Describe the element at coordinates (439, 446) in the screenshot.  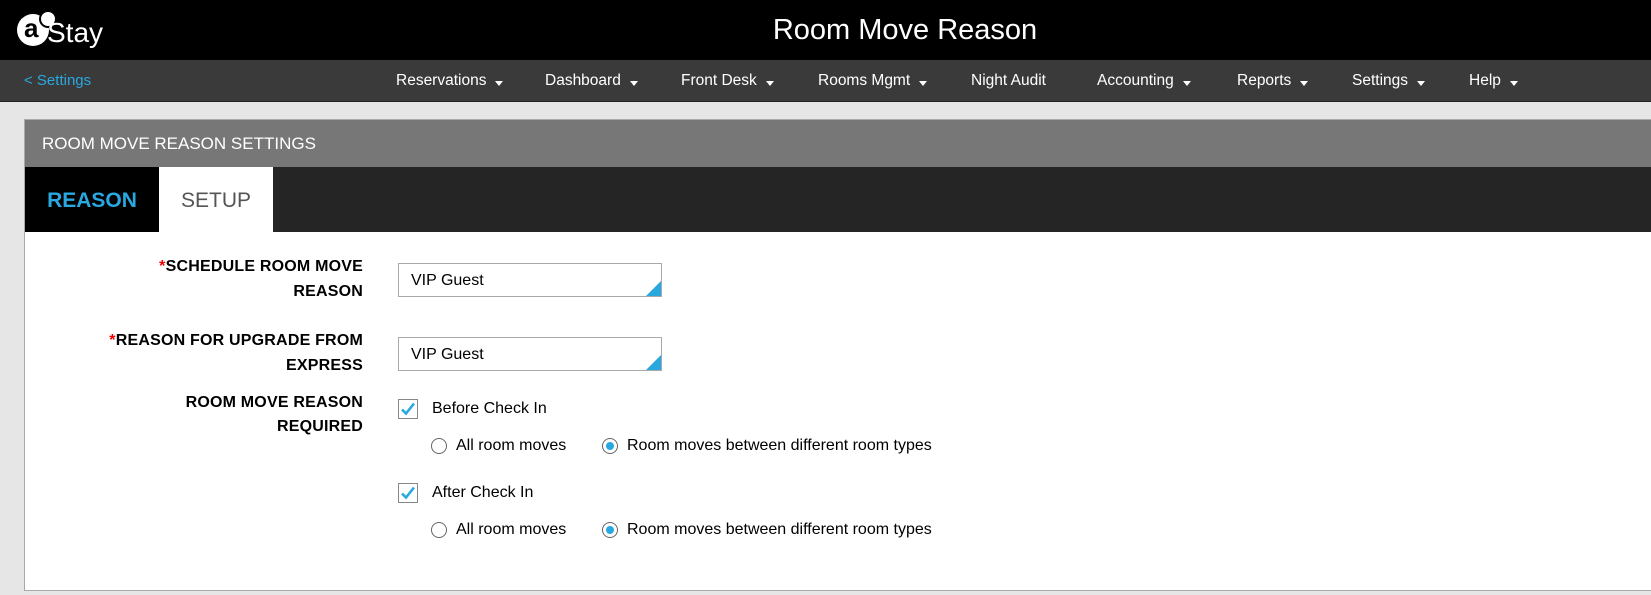
I see `before-all-room-moves-radio` at that location.